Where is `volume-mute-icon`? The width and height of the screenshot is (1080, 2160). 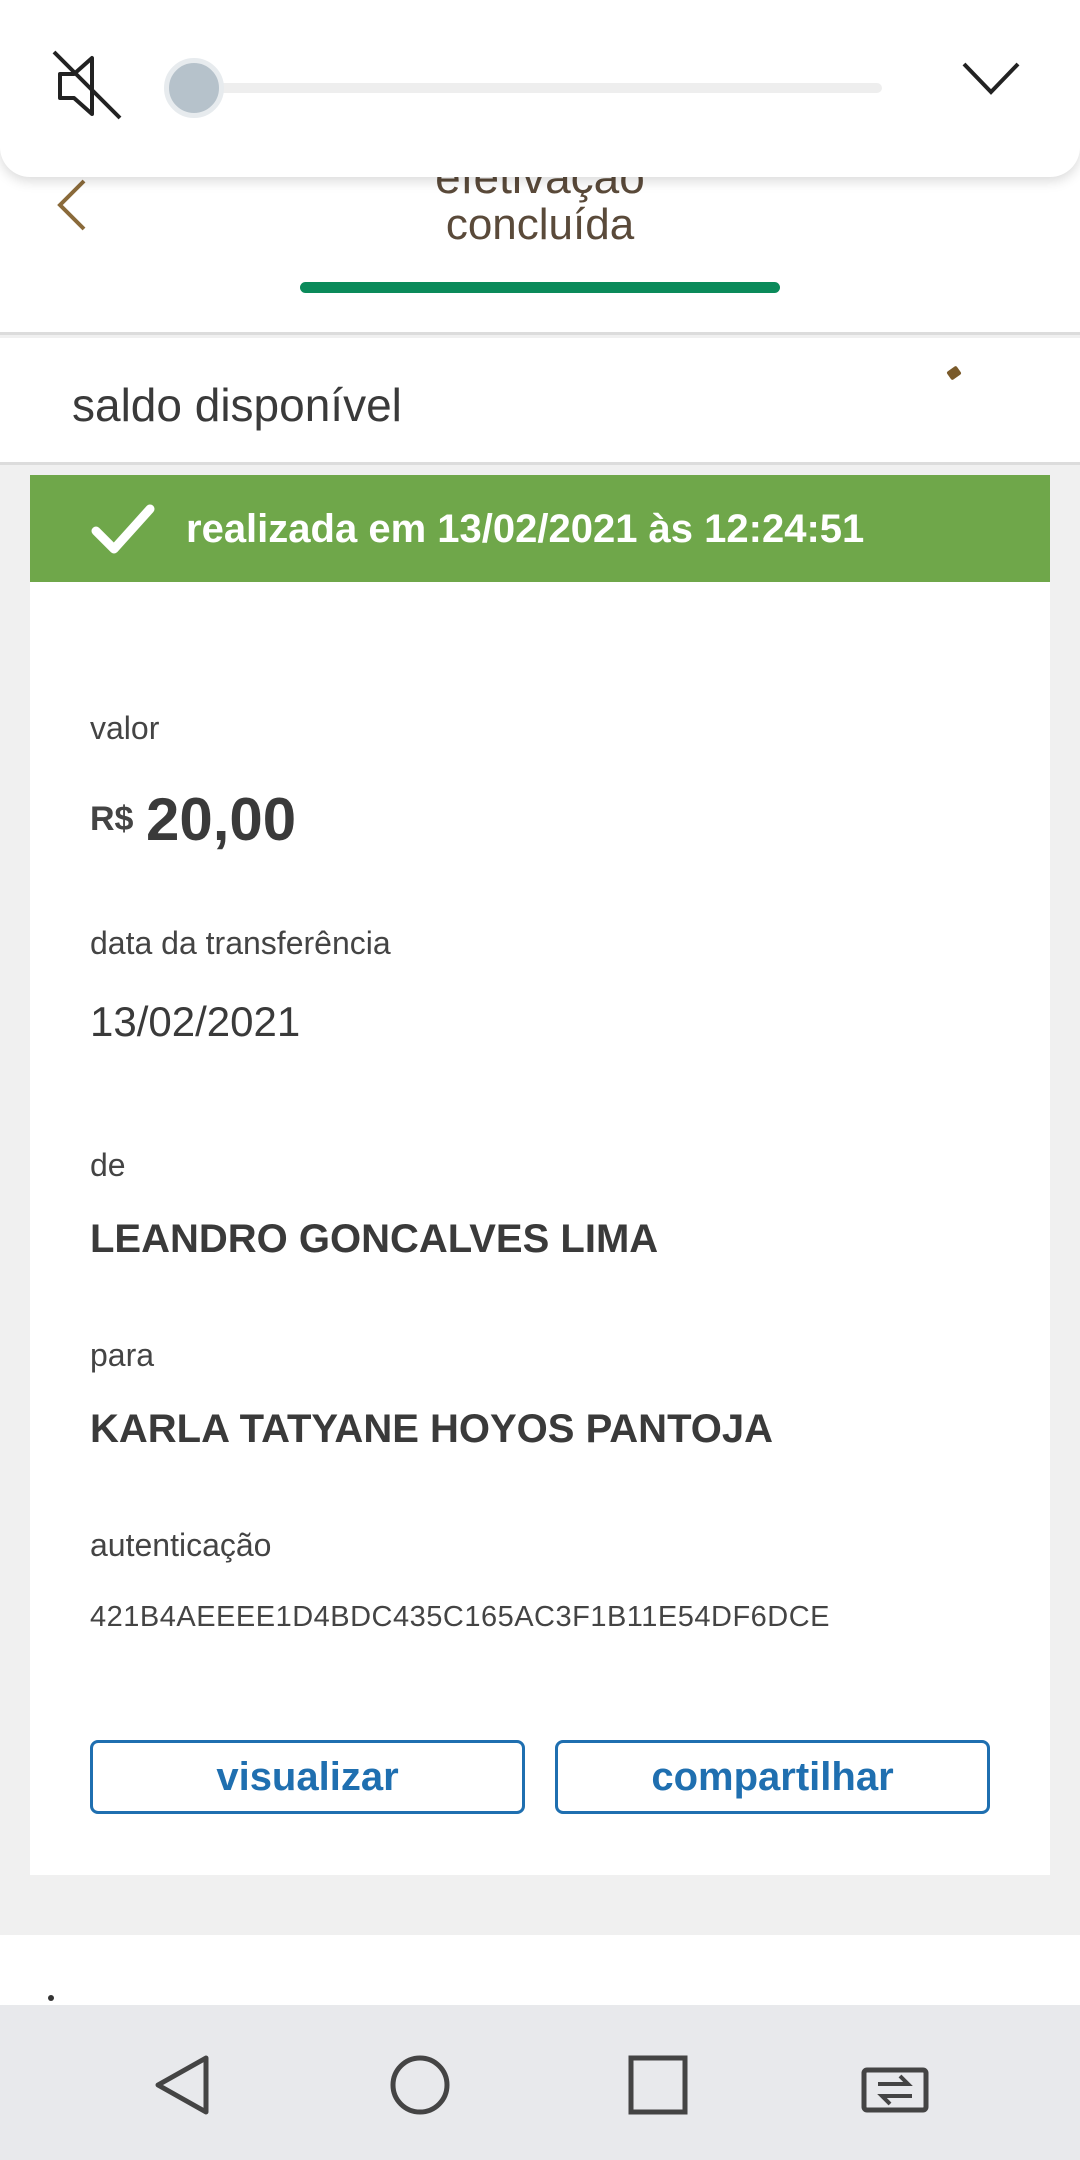
volume-mute-icon is located at coordinates (88, 86).